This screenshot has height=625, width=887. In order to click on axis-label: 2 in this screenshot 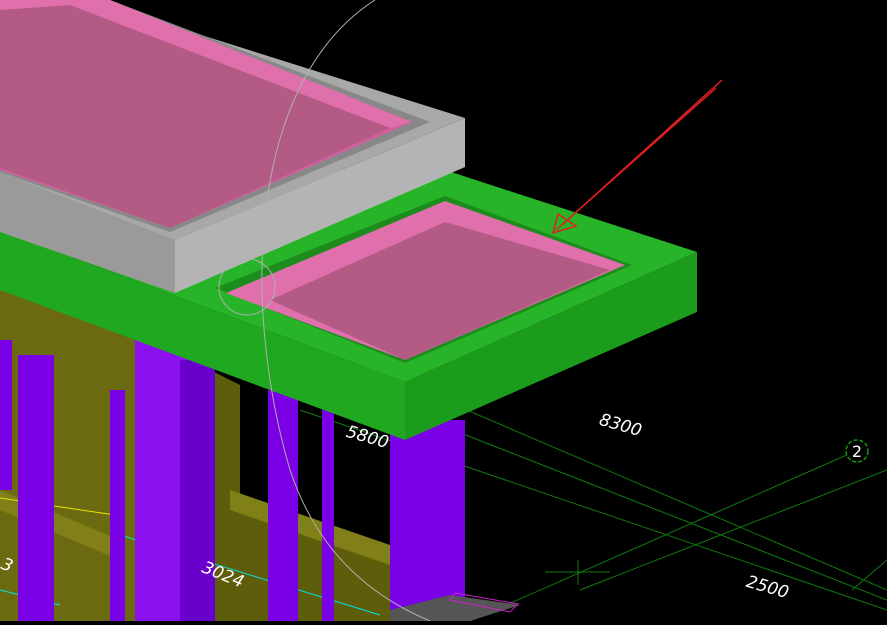, I will do `click(857, 451)`.